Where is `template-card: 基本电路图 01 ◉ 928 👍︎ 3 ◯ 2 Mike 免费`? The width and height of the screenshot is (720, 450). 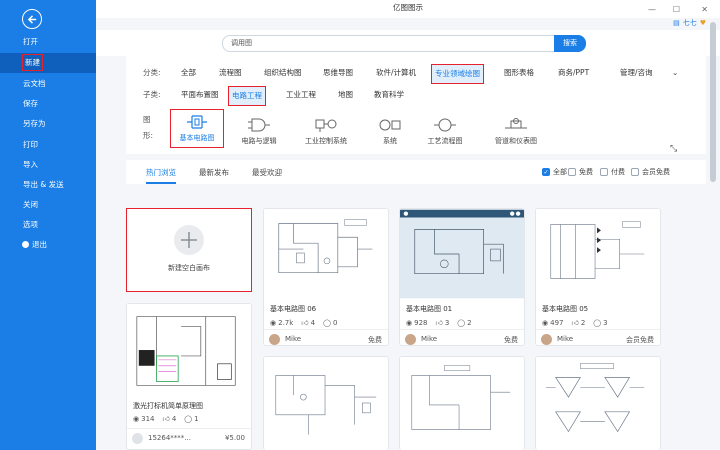
template-card: 基本电路图 01 ◉ 928 👍︎ 3 ◯ 2 Mike 免费 is located at coordinates (462, 277).